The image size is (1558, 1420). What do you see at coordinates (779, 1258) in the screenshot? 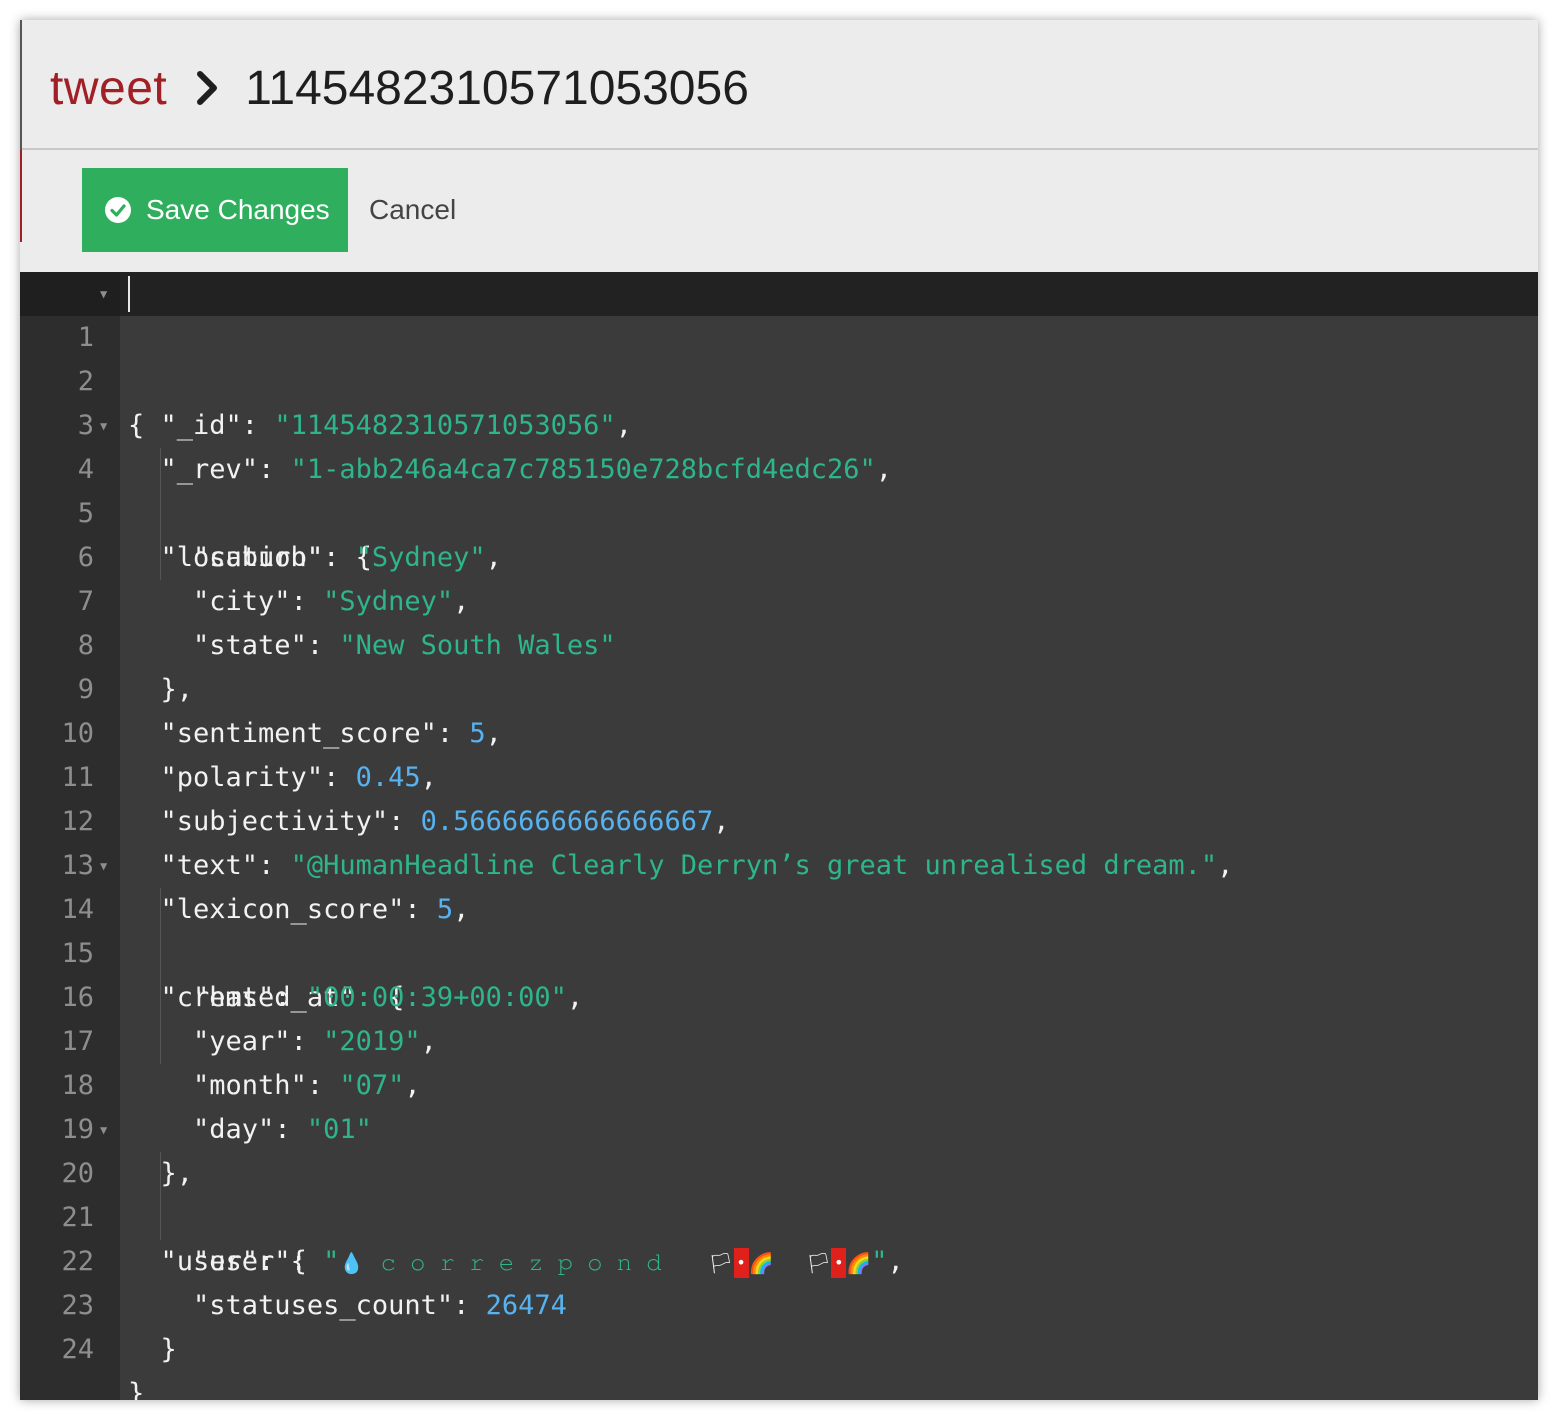
I see `code-line: 22 "statuses_count": 26474` at bounding box center [779, 1258].